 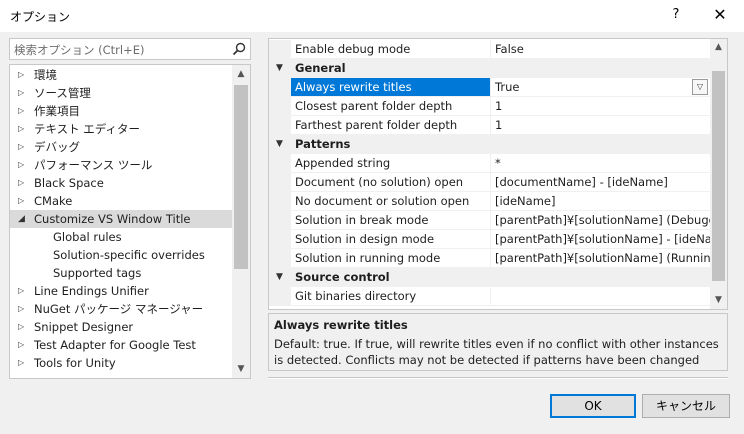 I want to click on property-name: Document (no solution) open, so click(x=391, y=182).